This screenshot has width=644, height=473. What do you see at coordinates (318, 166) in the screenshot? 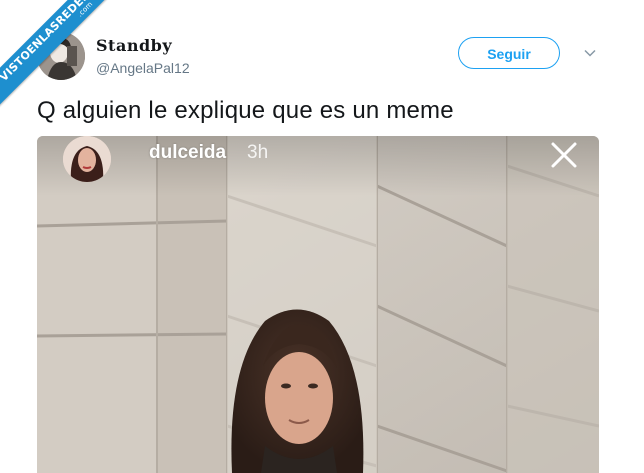
I see `story-header` at bounding box center [318, 166].